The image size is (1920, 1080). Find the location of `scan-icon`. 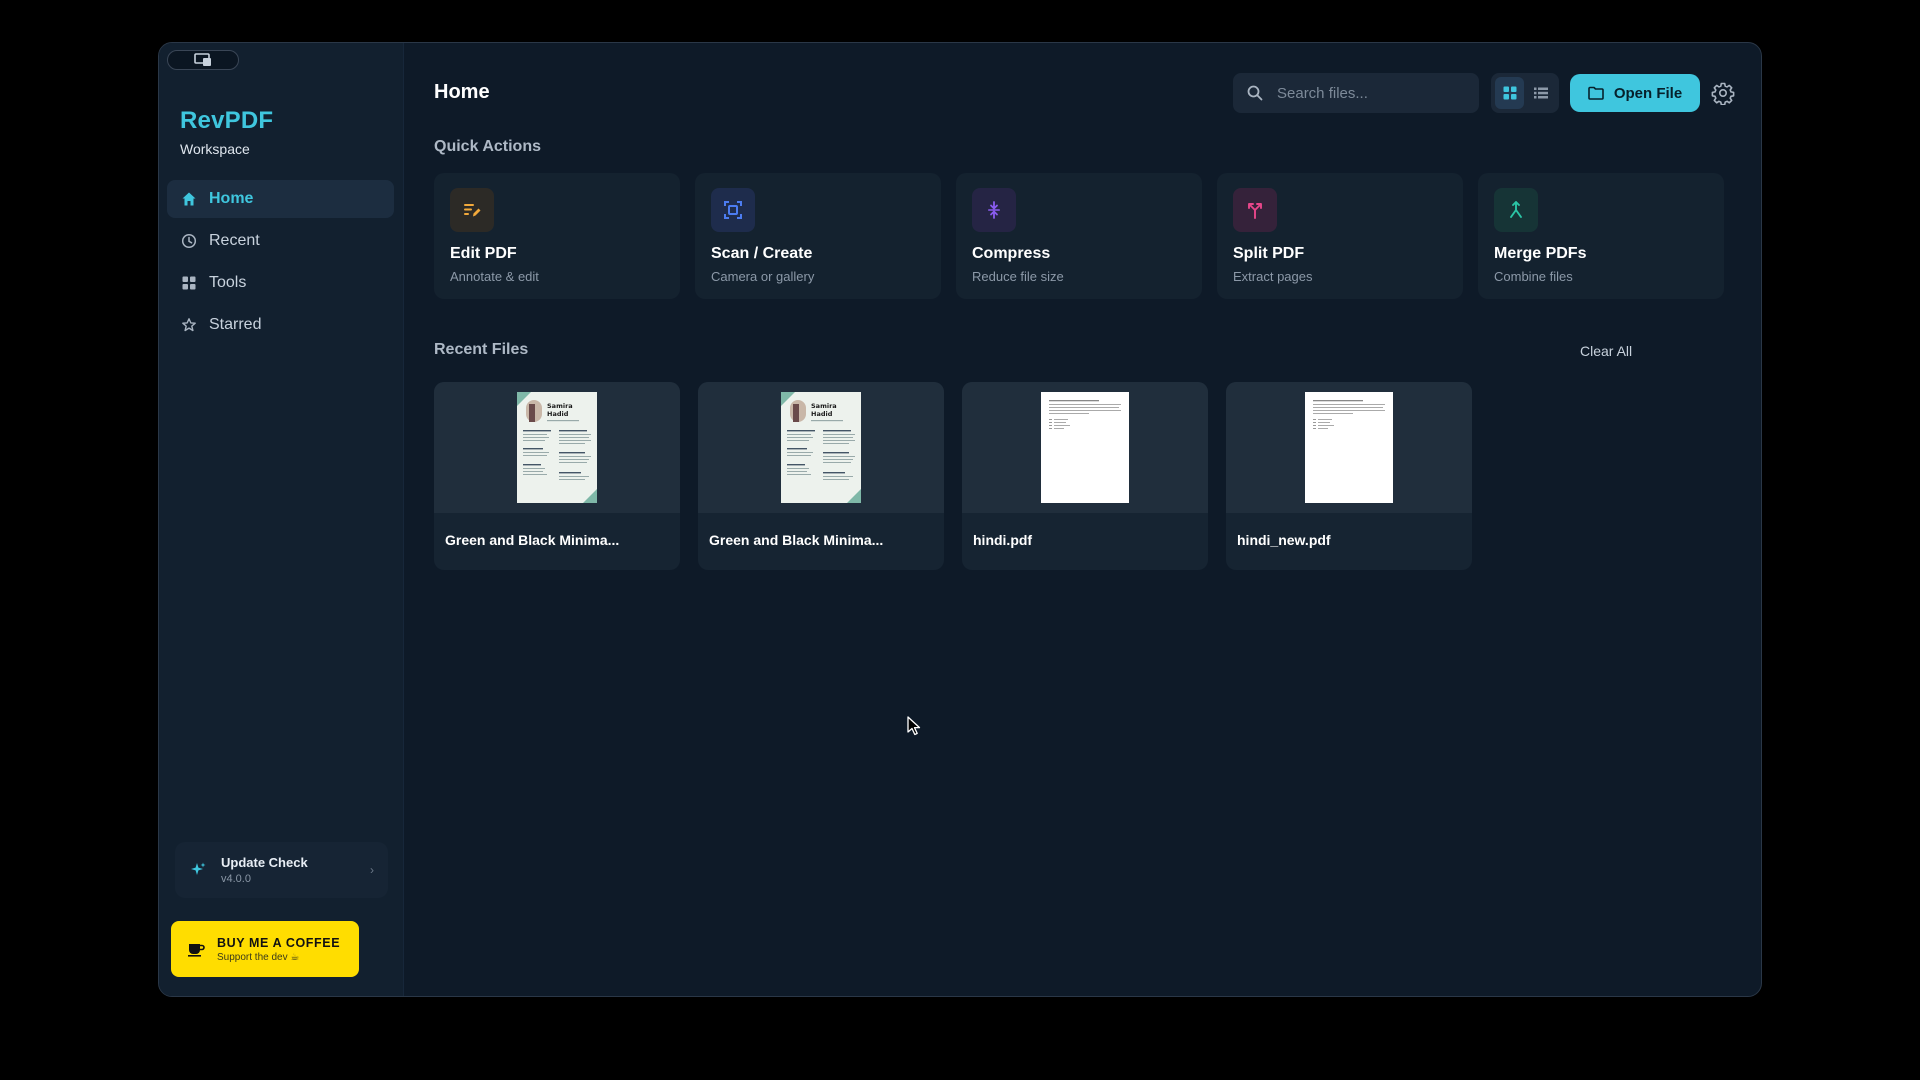

scan-icon is located at coordinates (733, 210).